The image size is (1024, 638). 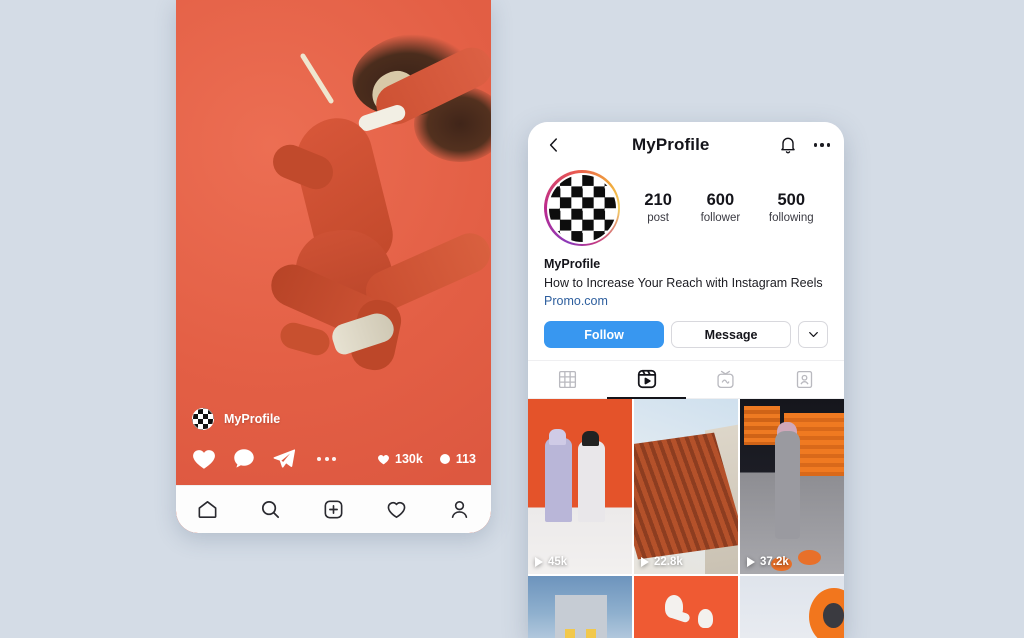 I want to click on reels-icon, so click(x=646, y=379).